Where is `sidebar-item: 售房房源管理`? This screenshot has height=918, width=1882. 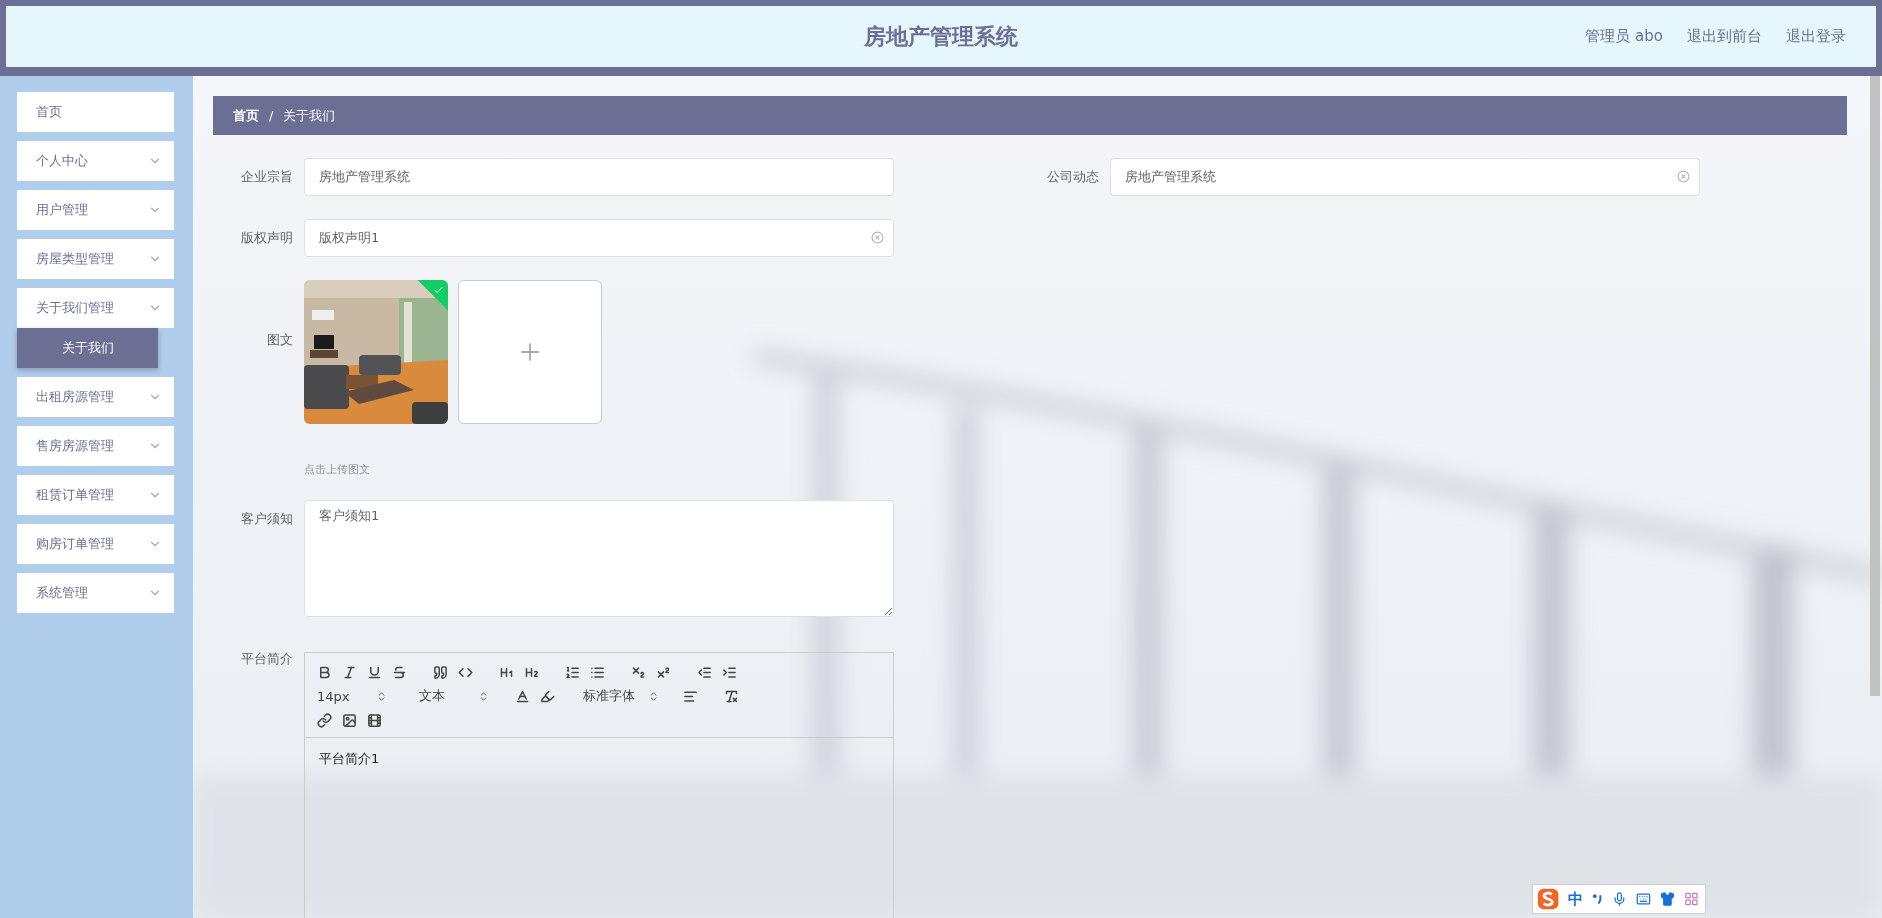 sidebar-item: 售房房源管理 is located at coordinates (95, 446).